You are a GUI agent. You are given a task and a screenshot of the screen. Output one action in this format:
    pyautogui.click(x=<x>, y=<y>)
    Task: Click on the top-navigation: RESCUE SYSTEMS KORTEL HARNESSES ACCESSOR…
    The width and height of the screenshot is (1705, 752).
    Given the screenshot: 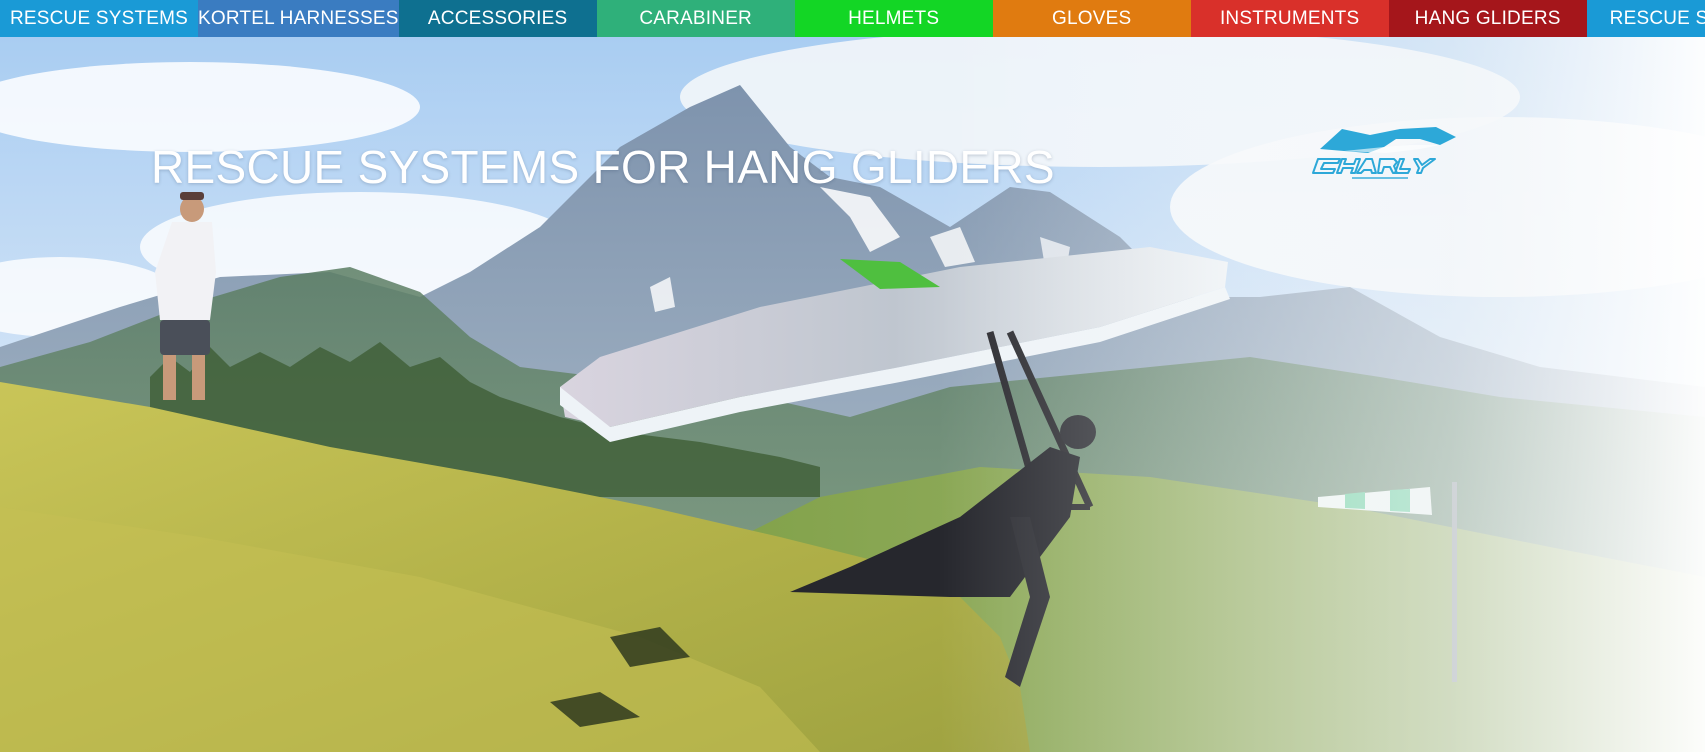 What is the action you would take?
    pyautogui.click(x=852, y=18)
    